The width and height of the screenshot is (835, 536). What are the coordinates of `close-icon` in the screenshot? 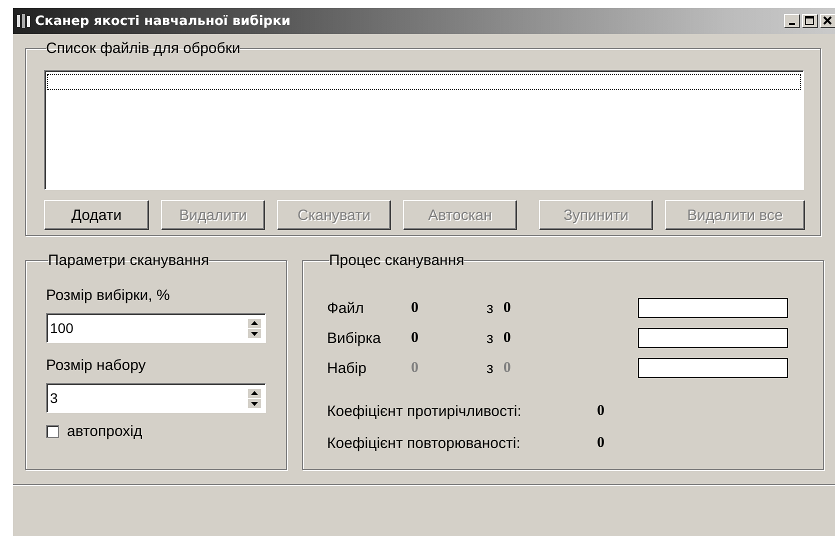 It's located at (828, 21).